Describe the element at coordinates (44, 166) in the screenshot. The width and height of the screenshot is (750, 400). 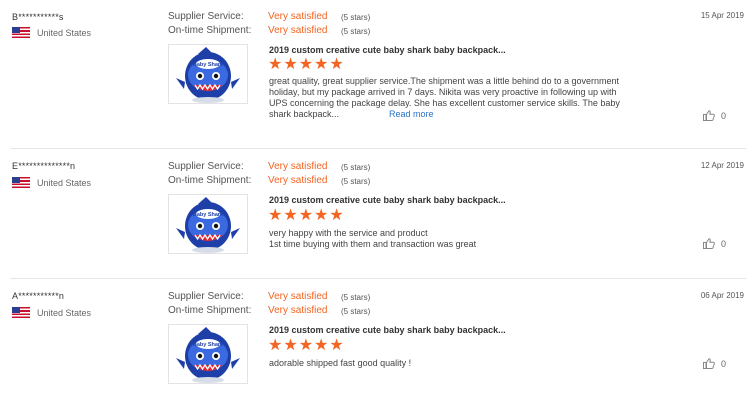
I see `buyer-name: E**************n` at that location.